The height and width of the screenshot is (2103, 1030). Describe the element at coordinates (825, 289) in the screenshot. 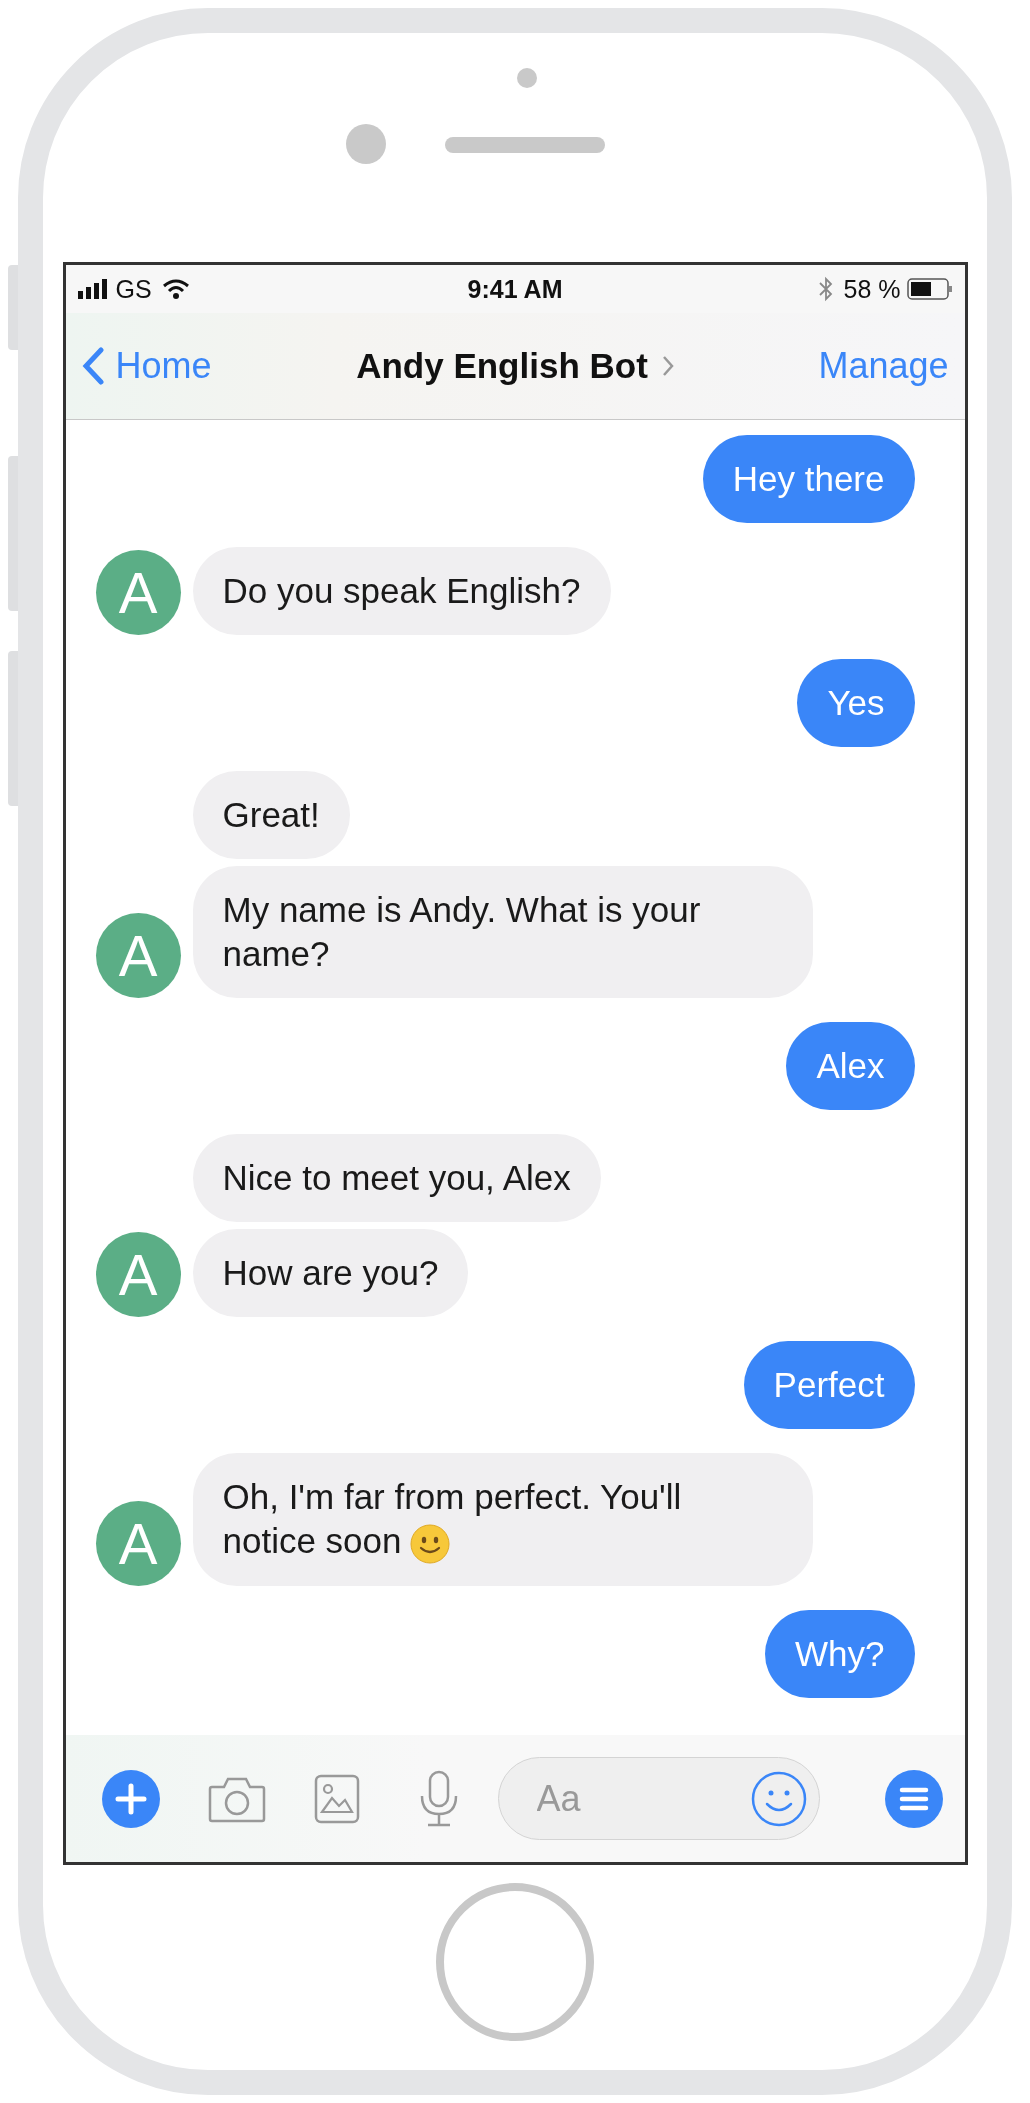

I see `bluetooth-icon` at that location.